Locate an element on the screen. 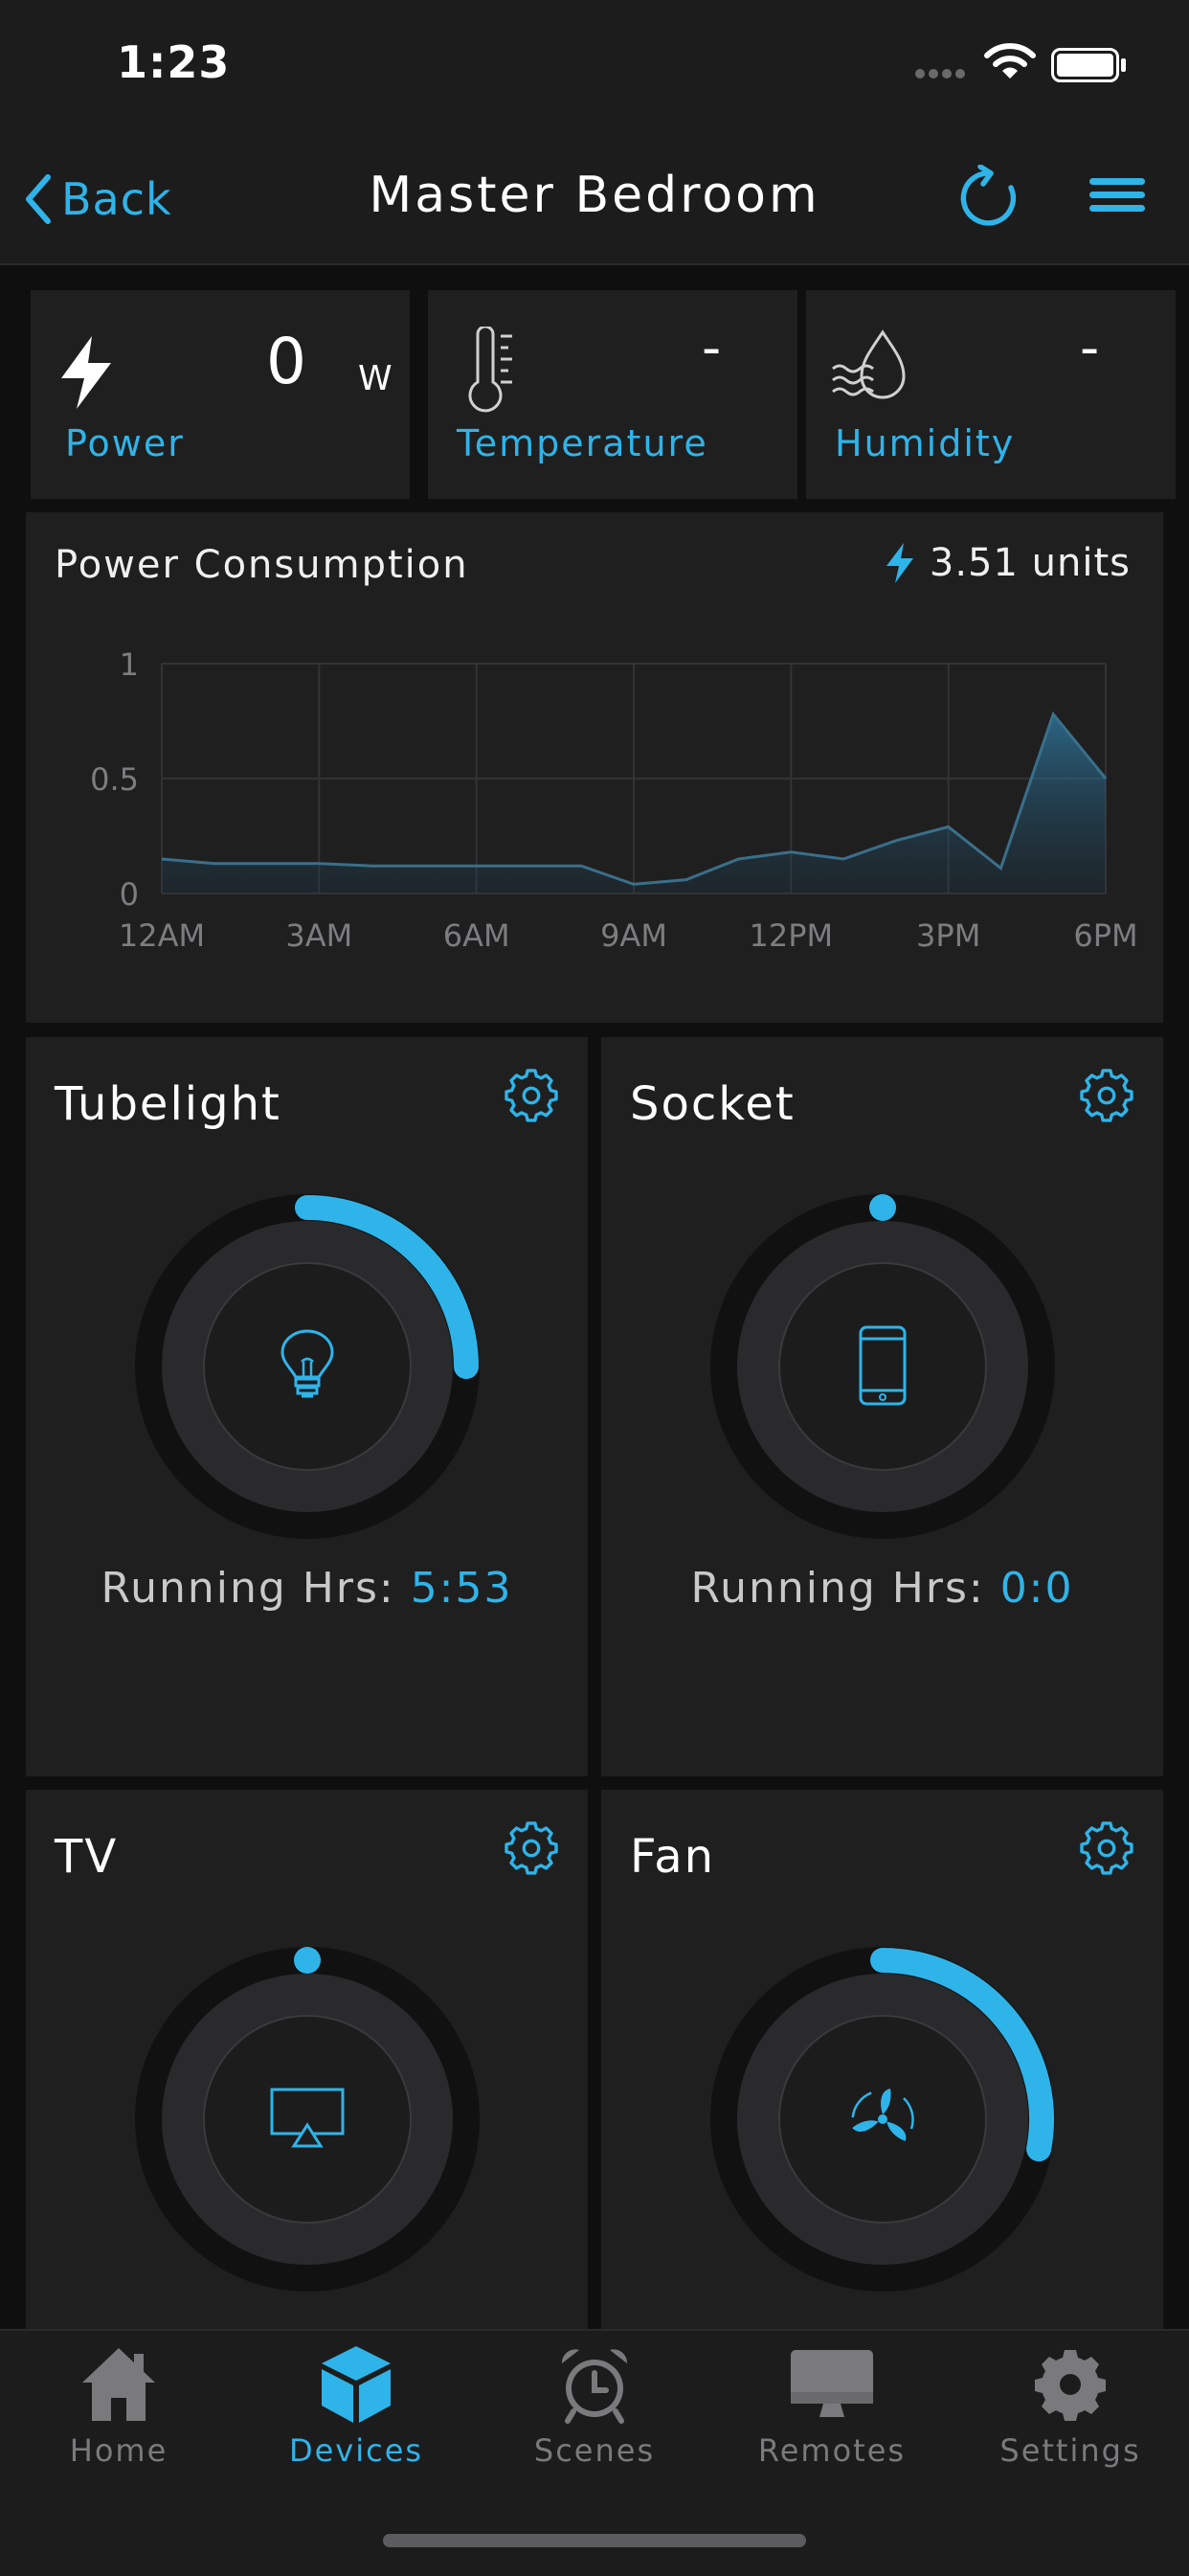 This screenshot has width=1189, height=2576. humidity-card: - Humidity is located at coordinates (991, 394).